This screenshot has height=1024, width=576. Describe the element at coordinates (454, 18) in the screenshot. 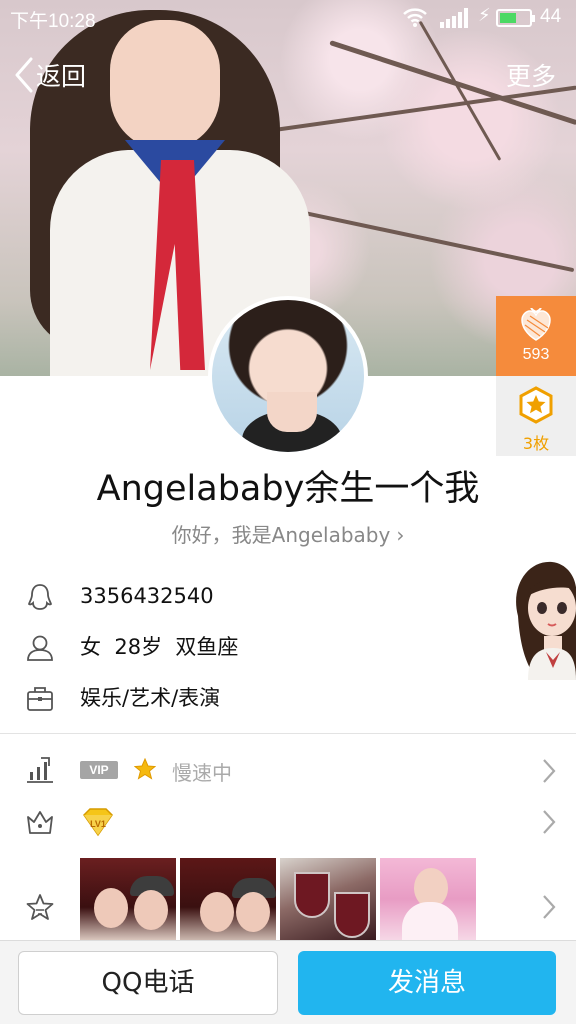

I see `signal-icon` at that location.